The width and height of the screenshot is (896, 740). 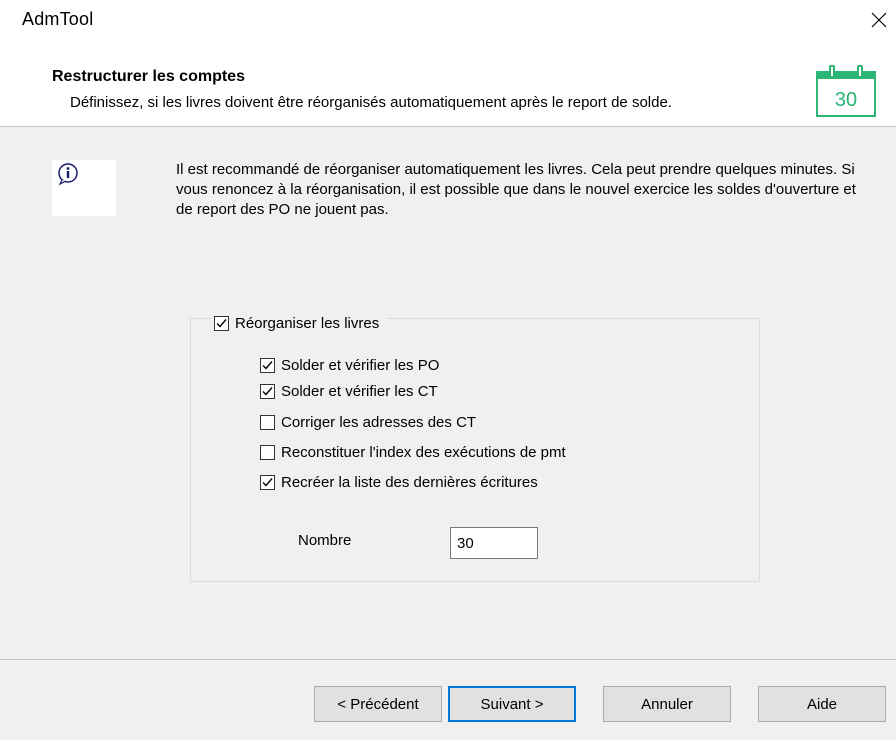 I want to click on info-icon-box, so click(x=84, y=188).